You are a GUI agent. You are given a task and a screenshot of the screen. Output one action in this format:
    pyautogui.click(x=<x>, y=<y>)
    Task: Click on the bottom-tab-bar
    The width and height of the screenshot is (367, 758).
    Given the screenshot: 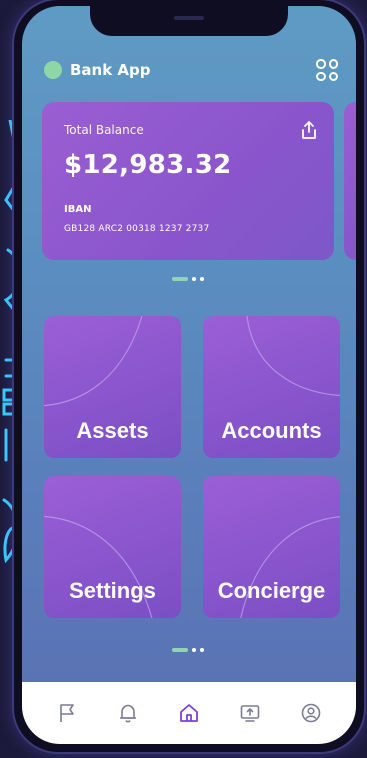 What is the action you would take?
    pyautogui.click(x=189, y=713)
    